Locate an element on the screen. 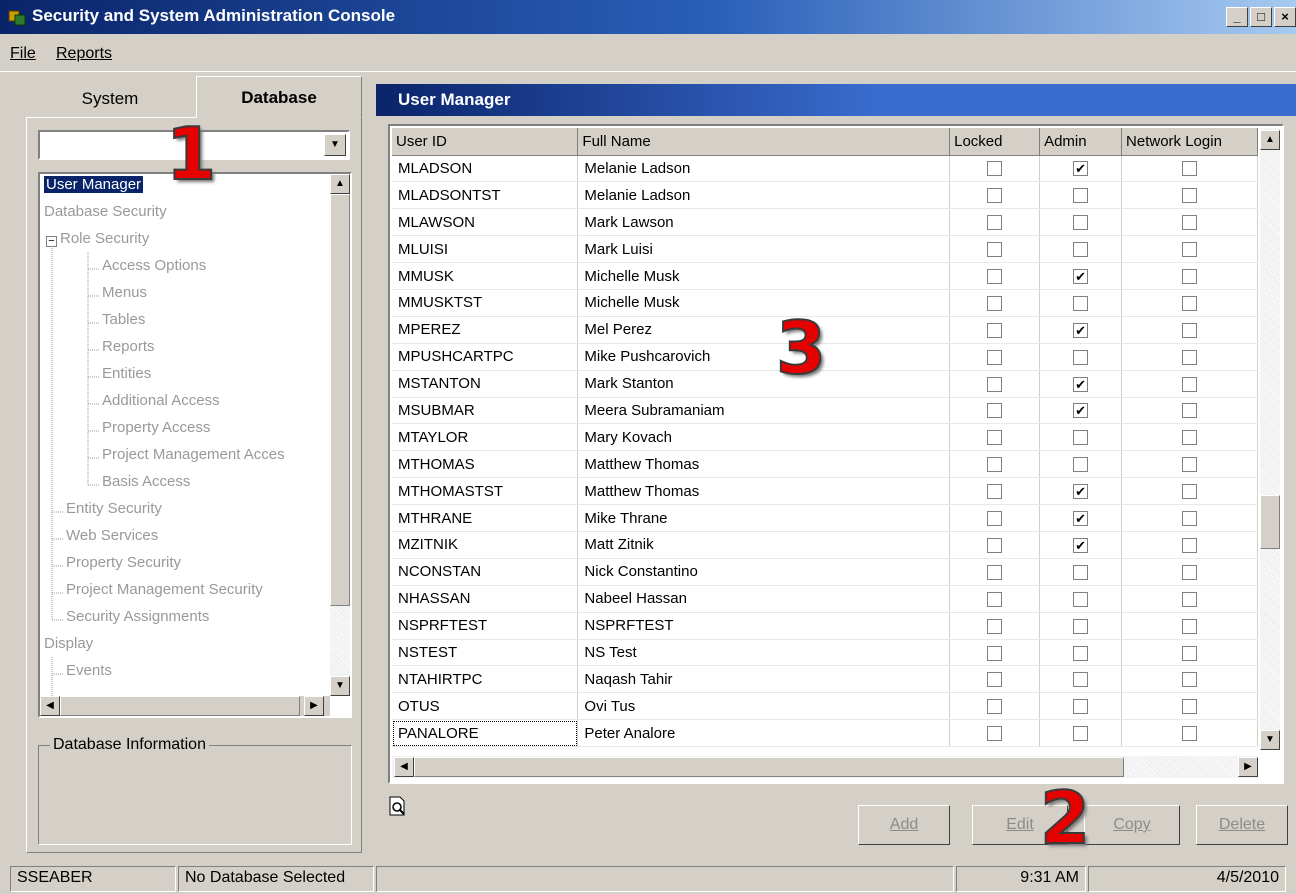 The height and width of the screenshot is (894, 1296). table-row: NHASSAN Nabeel Hassan is located at coordinates (825, 599).